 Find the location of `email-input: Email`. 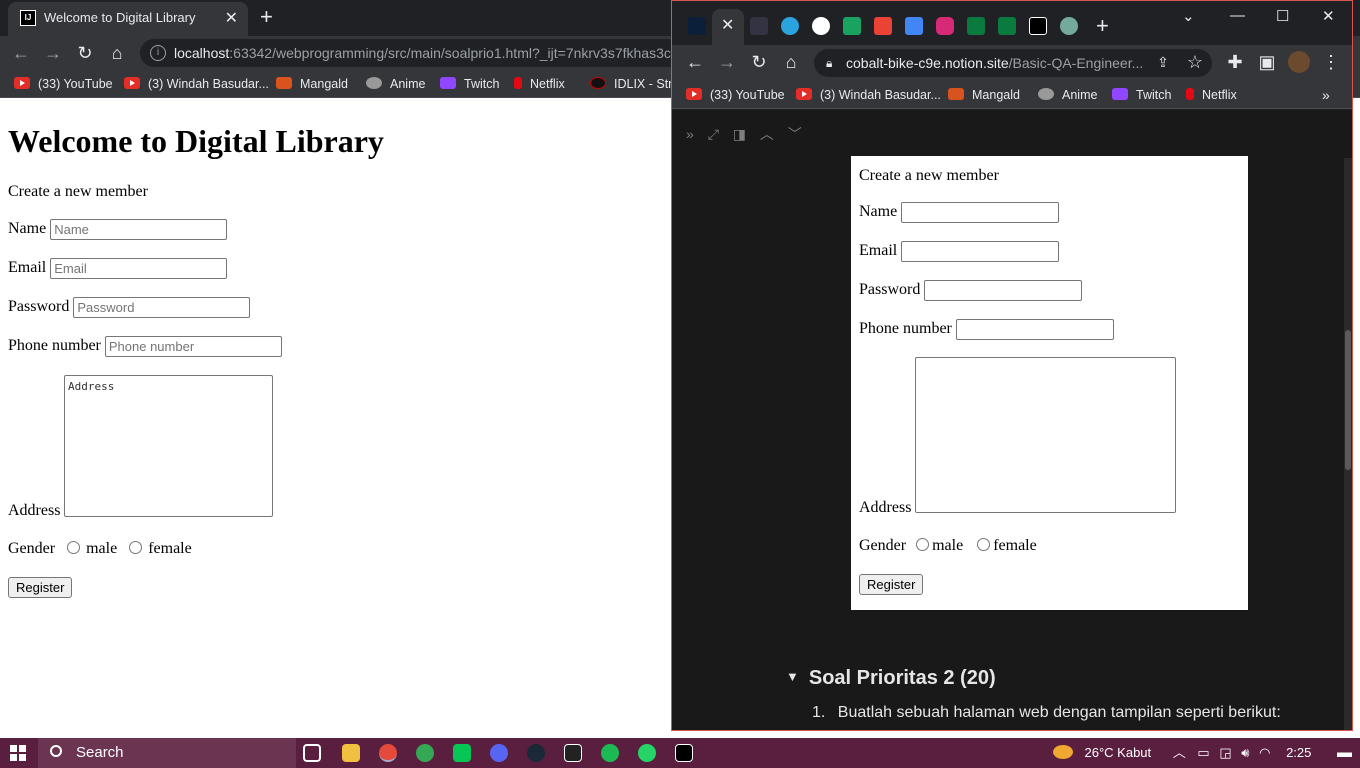

email-input: Email is located at coordinates (139, 268).